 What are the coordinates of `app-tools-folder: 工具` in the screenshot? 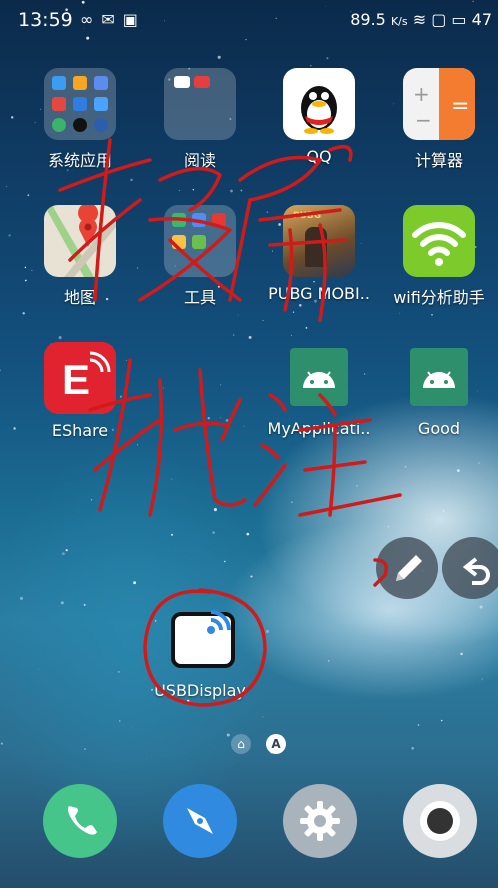 It's located at (200, 256).